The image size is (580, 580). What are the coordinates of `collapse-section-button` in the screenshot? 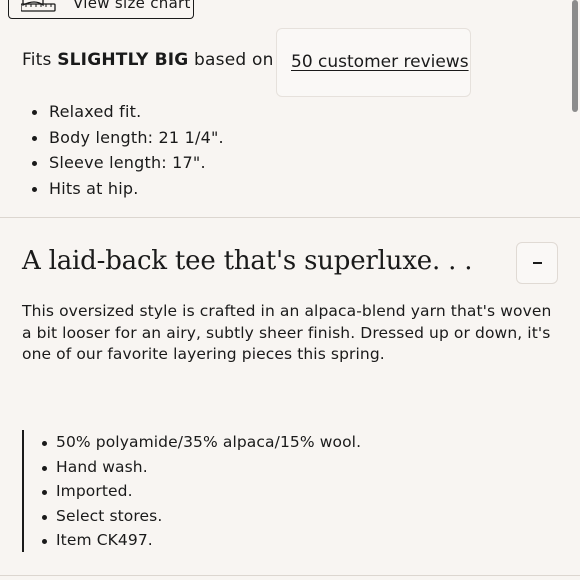 It's located at (537, 263).